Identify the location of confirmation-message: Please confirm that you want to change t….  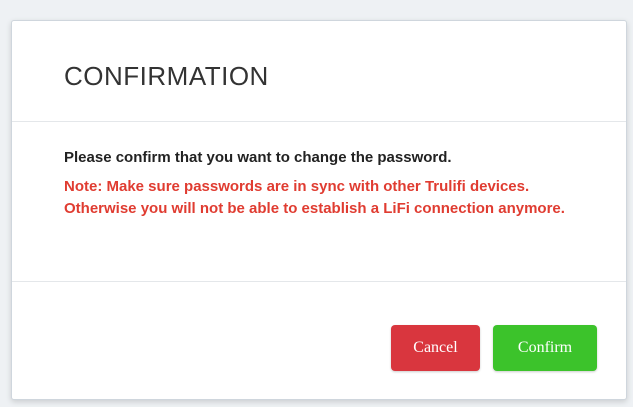
(258, 157).